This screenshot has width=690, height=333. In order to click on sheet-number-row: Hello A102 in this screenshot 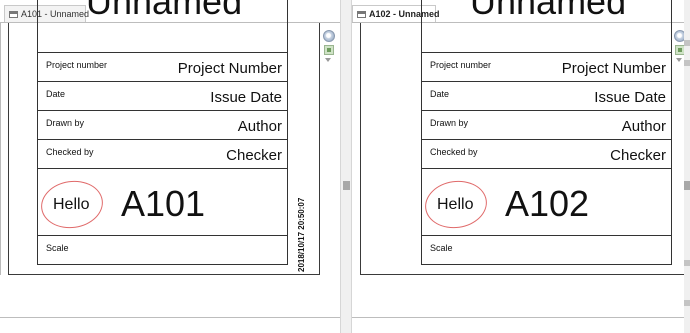, I will do `click(546, 201)`.